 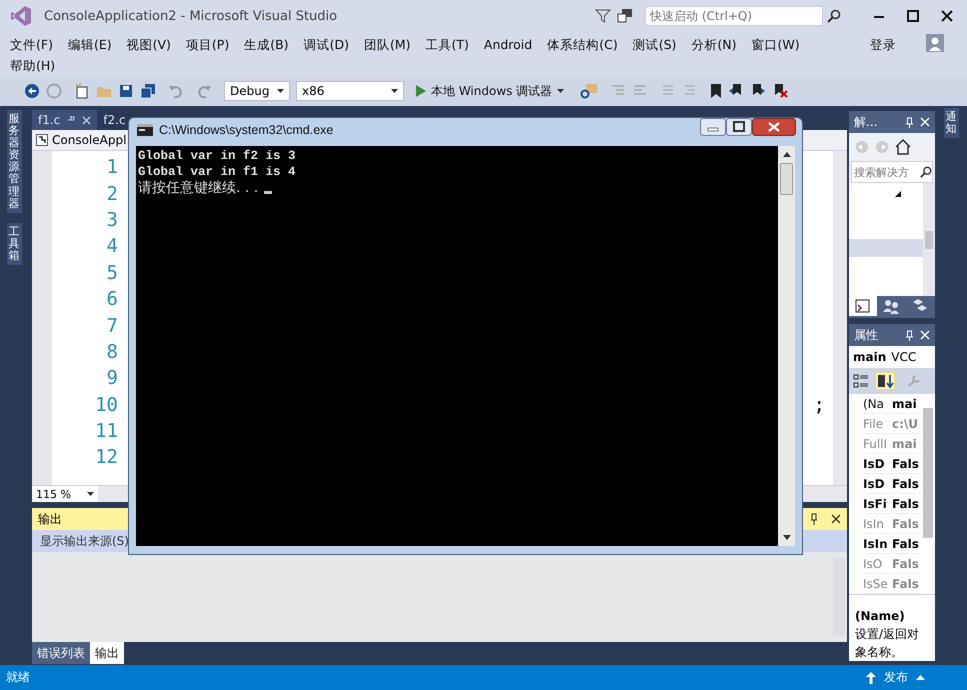 I want to click on new-project-icon, so click(x=82, y=91).